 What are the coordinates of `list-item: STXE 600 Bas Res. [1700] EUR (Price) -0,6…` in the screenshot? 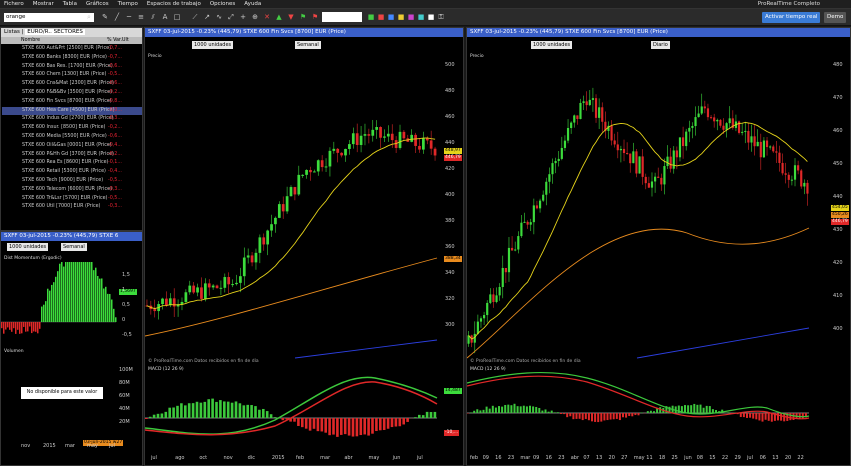 It's located at (72, 67).